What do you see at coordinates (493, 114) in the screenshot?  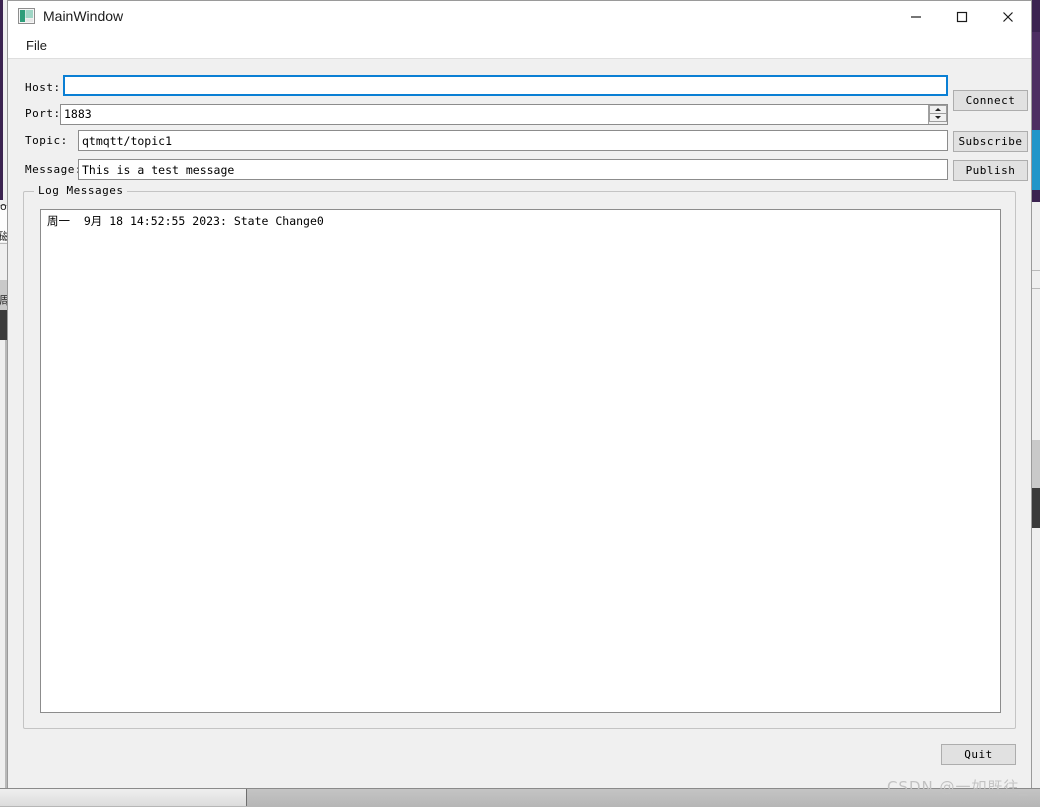 I see `port-input` at bounding box center [493, 114].